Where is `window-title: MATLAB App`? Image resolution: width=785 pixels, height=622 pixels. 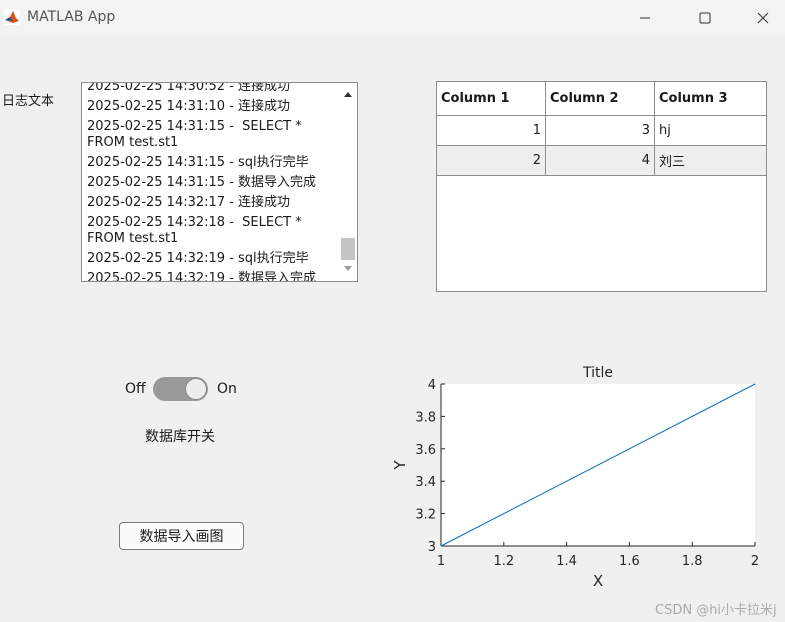 window-title: MATLAB App is located at coordinates (71, 17).